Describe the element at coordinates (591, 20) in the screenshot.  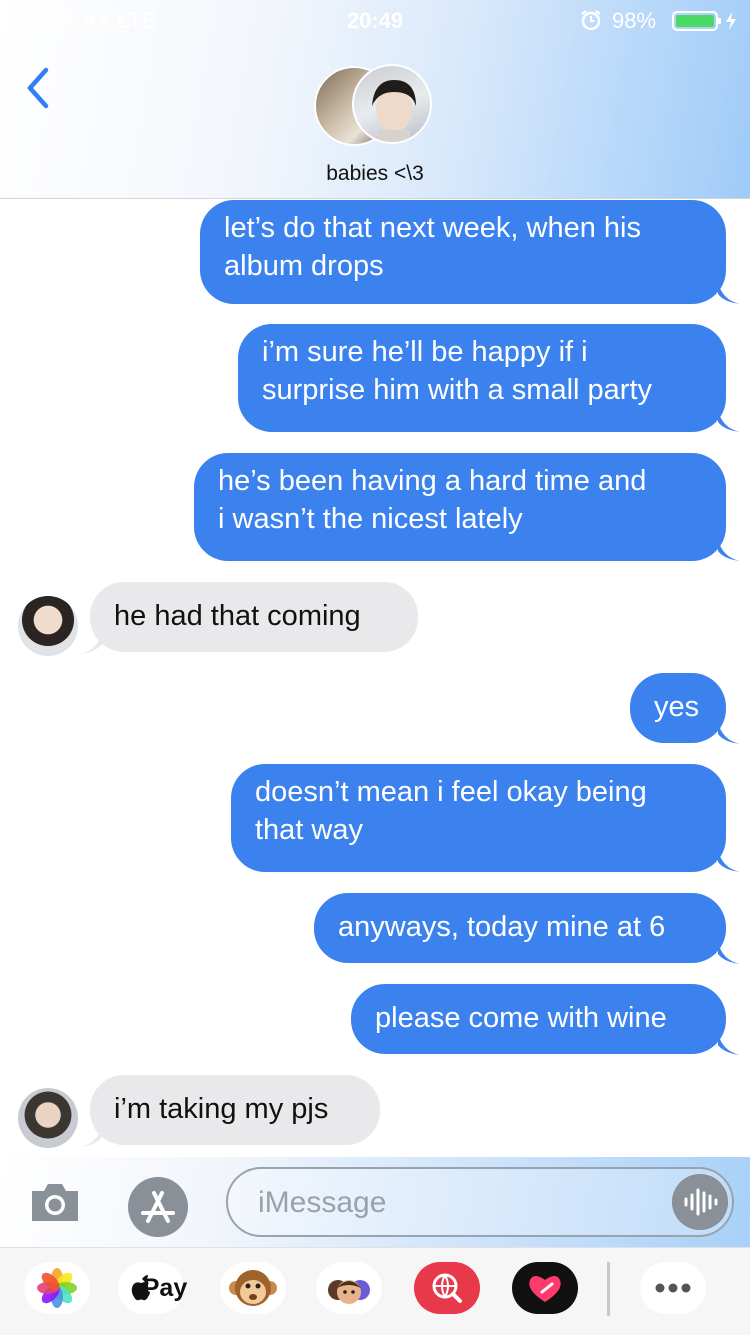
I see `alarm-icon` at that location.